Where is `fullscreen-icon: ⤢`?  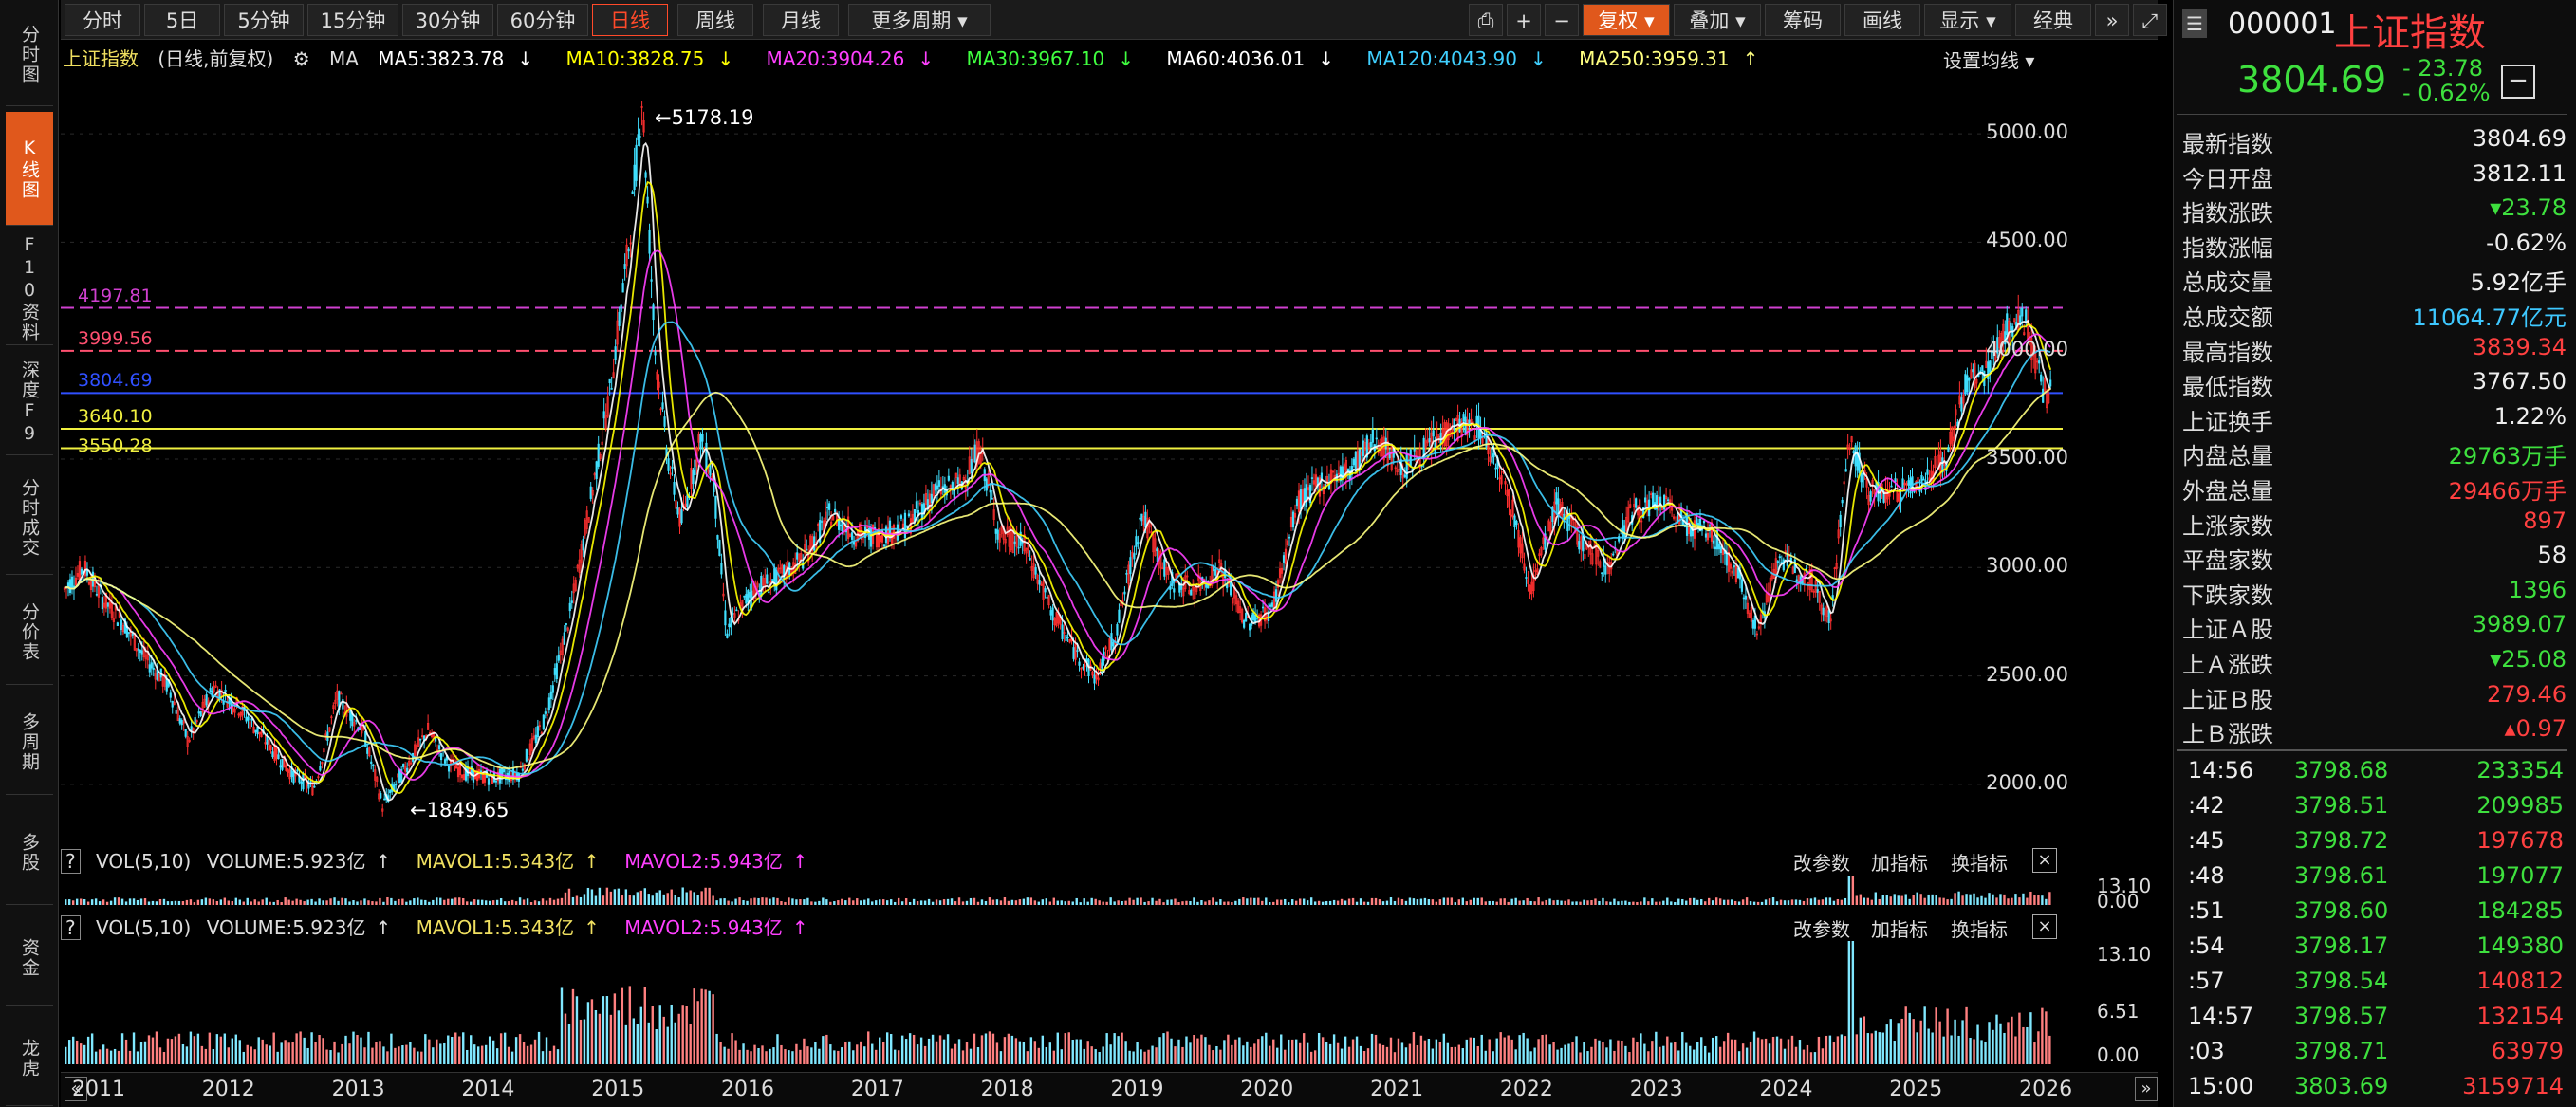
fullscreen-icon: ⤢ is located at coordinates (2150, 20).